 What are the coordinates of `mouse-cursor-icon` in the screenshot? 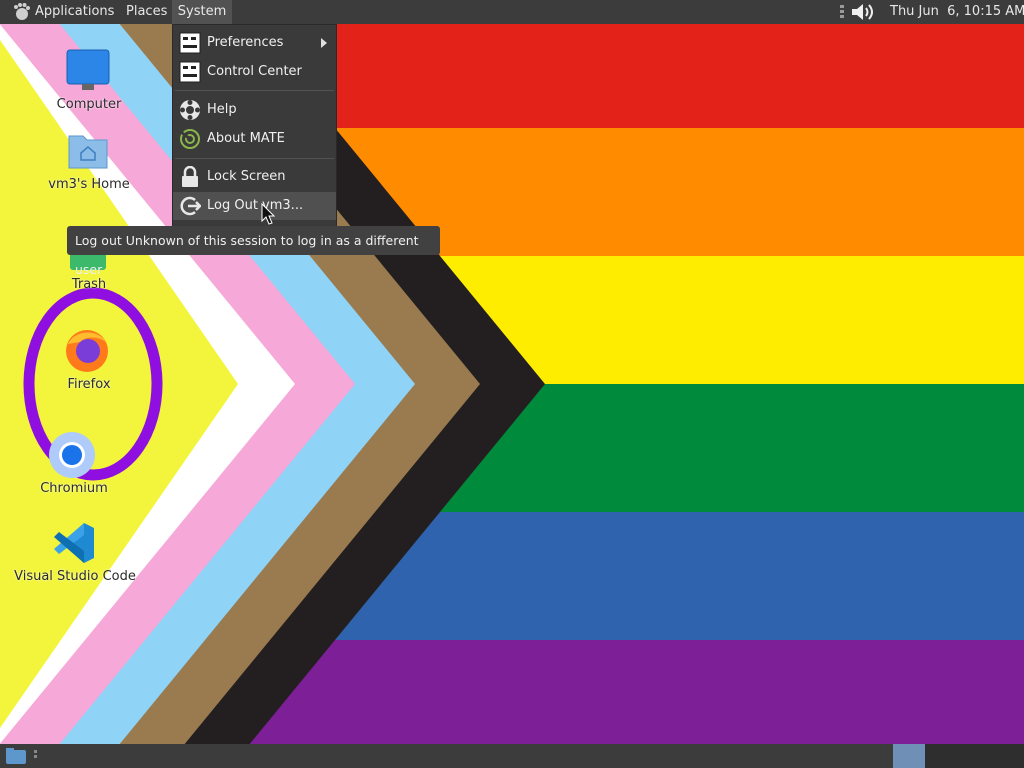 It's located at (268, 214).